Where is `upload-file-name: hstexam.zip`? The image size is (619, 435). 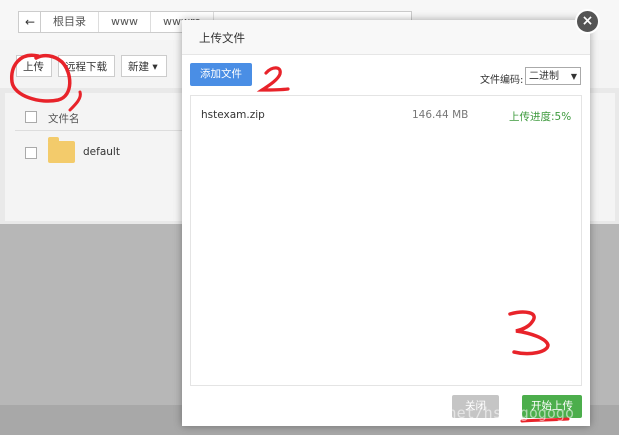
upload-file-name: hstexam.zip is located at coordinates (233, 115).